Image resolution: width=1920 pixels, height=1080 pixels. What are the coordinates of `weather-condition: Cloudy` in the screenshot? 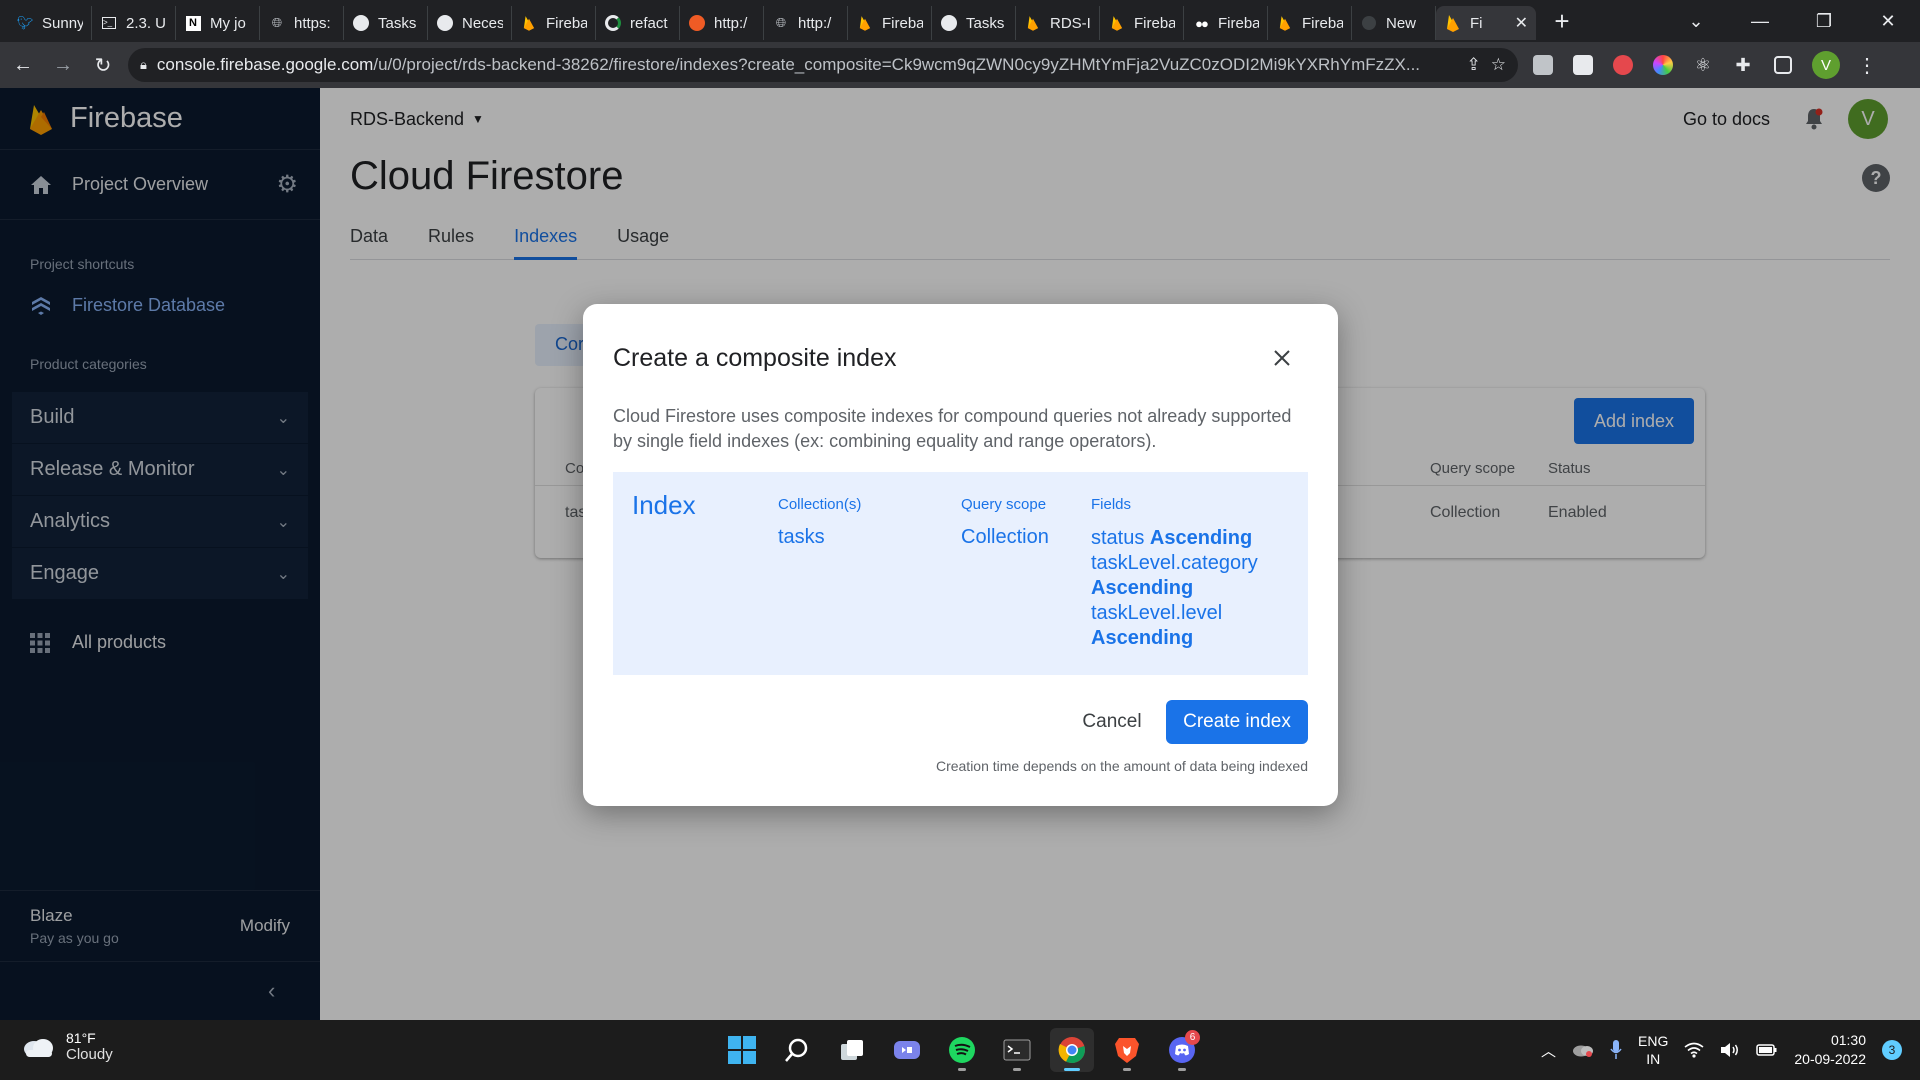 It's located at (89, 1054).